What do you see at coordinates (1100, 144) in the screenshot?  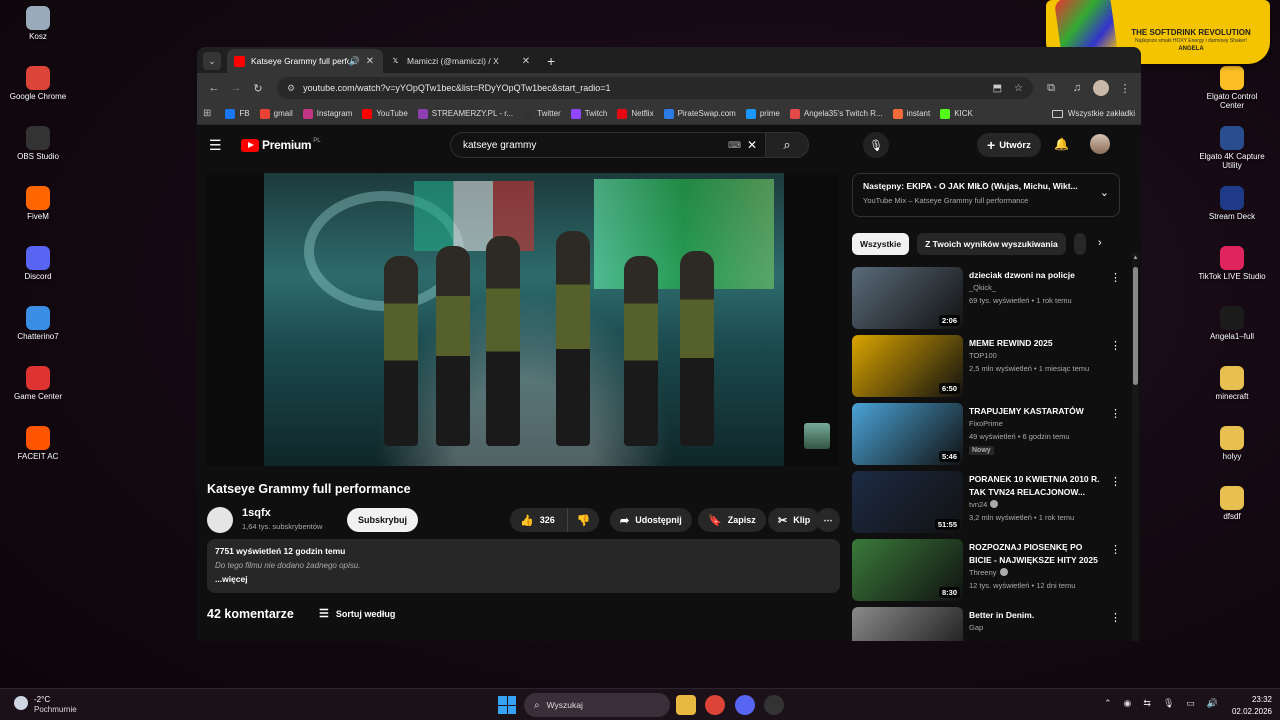 I see `account-avatar` at bounding box center [1100, 144].